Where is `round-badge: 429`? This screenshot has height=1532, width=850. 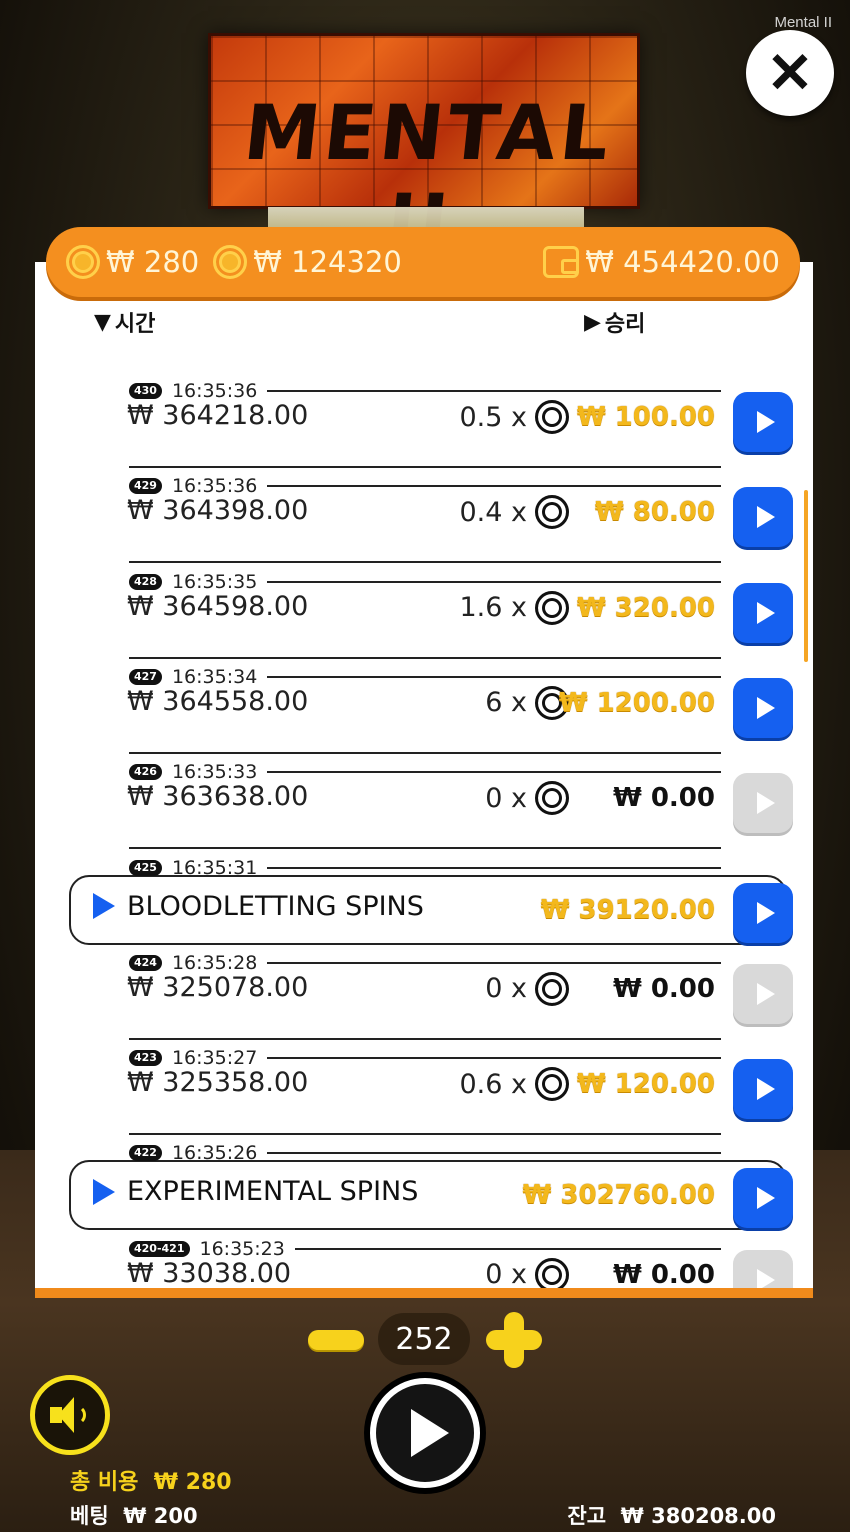
round-badge: 429 is located at coordinates (145, 486).